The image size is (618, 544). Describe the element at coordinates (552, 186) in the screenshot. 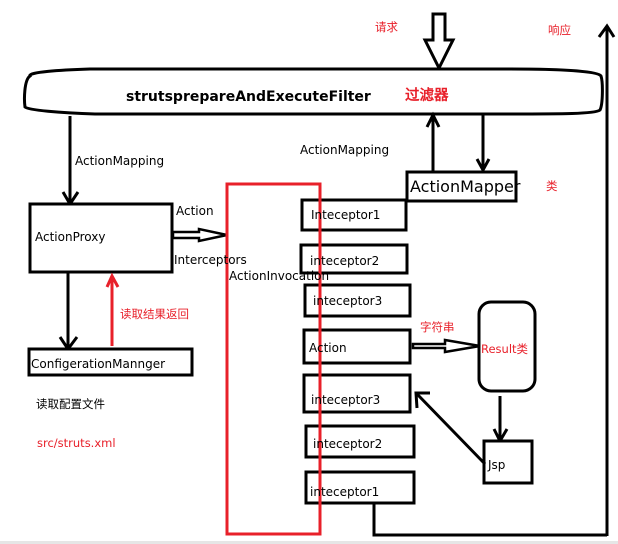

I see `action-mapper-note: 类` at that location.